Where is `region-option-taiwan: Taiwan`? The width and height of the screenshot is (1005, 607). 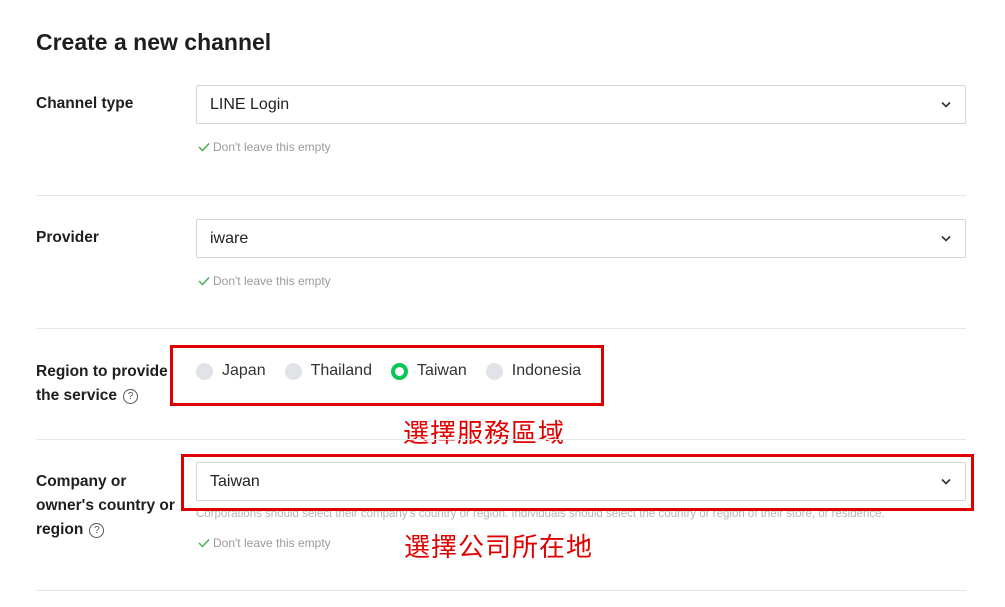 region-option-taiwan: Taiwan is located at coordinates (428, 371).